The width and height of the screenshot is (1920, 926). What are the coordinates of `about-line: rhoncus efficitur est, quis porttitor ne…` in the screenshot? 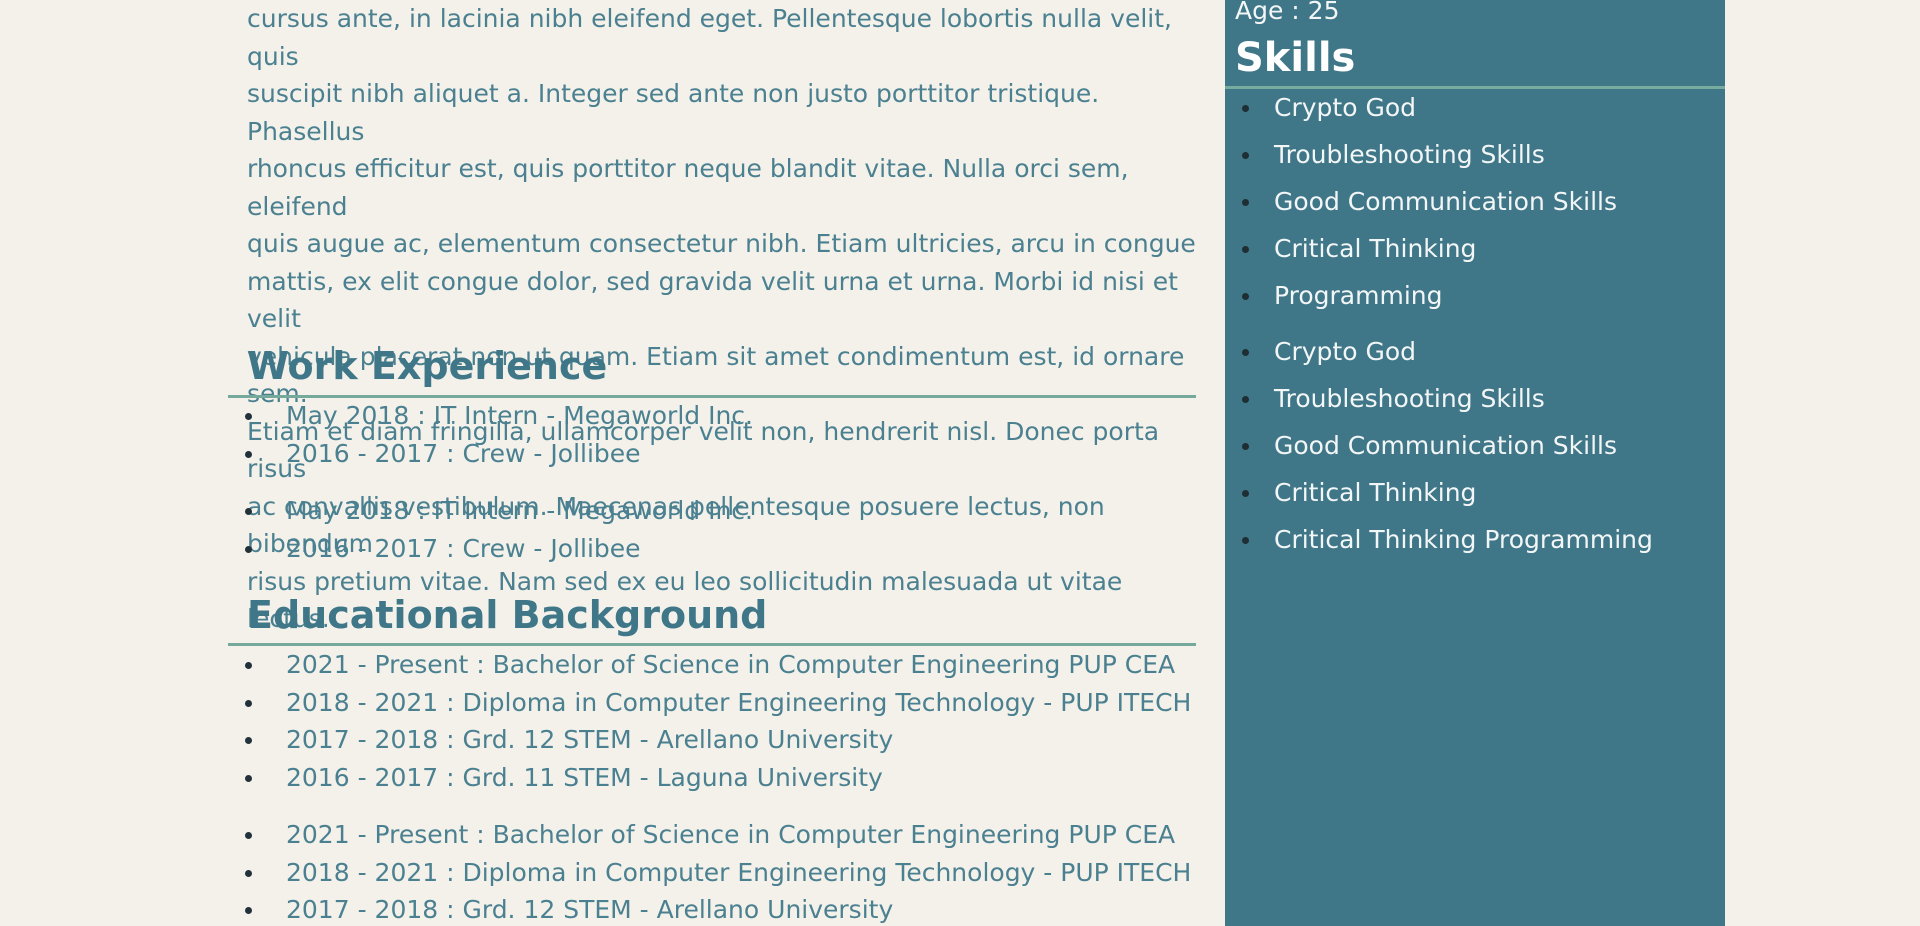 It's located at (688, 187).